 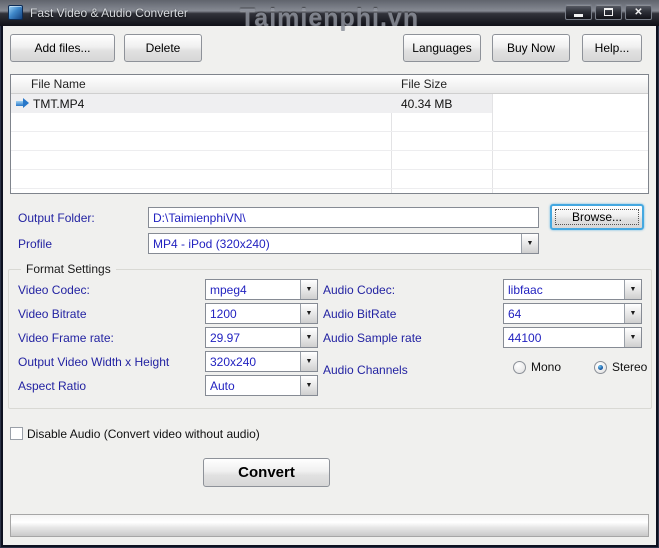 What do you see at coordinates (251, 103) in the screenshot?
I see `file-row: TMT.MP4 40.34 MB` at bounding box center [251, 103].